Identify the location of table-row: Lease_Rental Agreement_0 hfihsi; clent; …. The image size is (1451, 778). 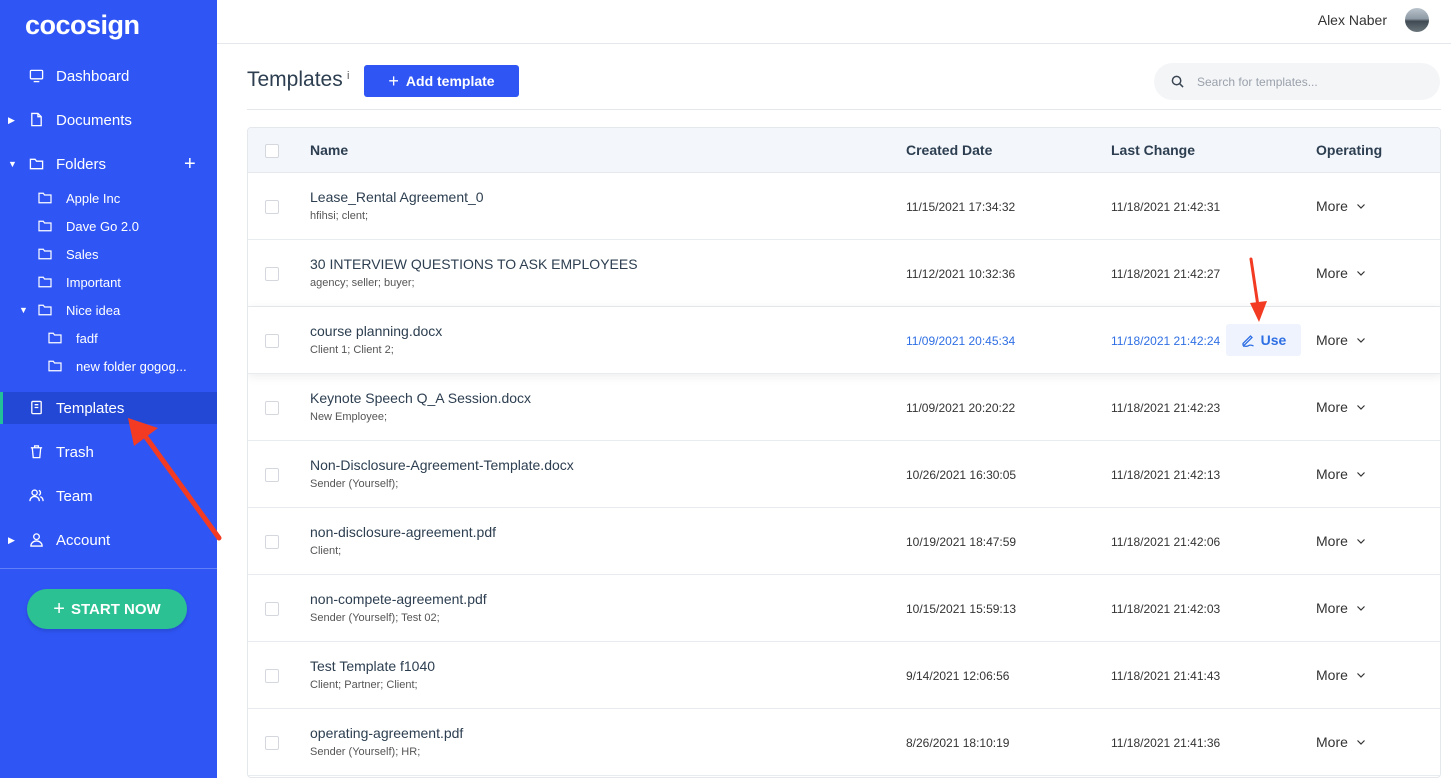
(844, 206).